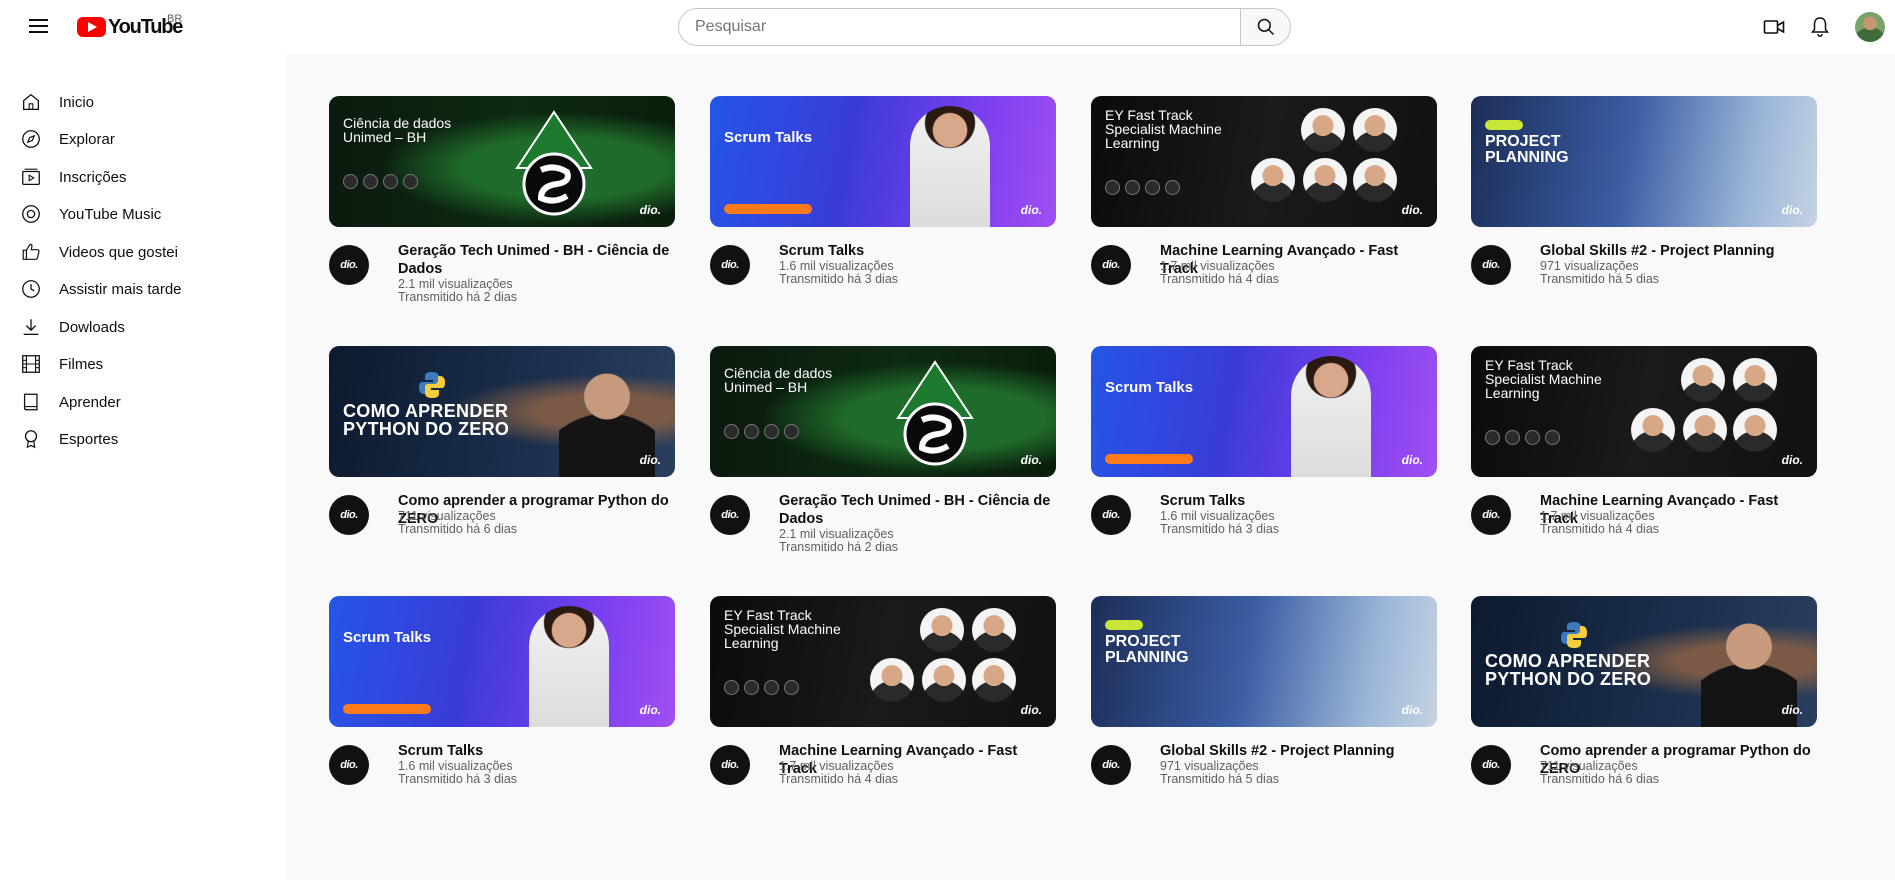  What do you see at coordinates (31, 214) in the screenshot?
I see `music-icon` at bounding box center [31, 214].